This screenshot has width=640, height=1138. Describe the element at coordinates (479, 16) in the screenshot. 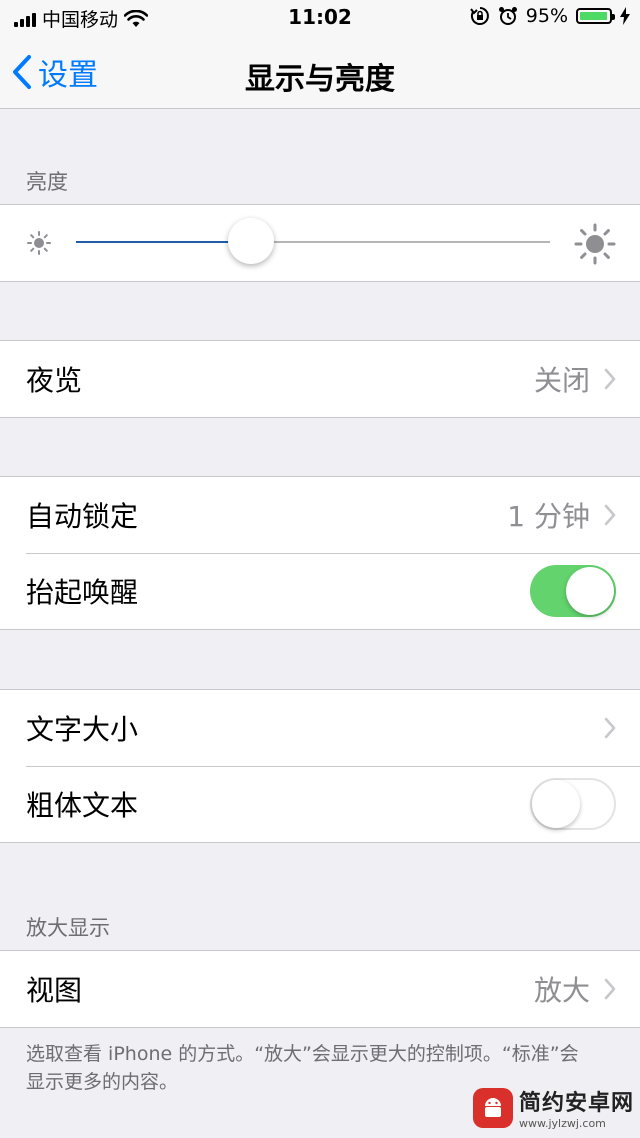

I see `rotation-lock-icon` at that location.